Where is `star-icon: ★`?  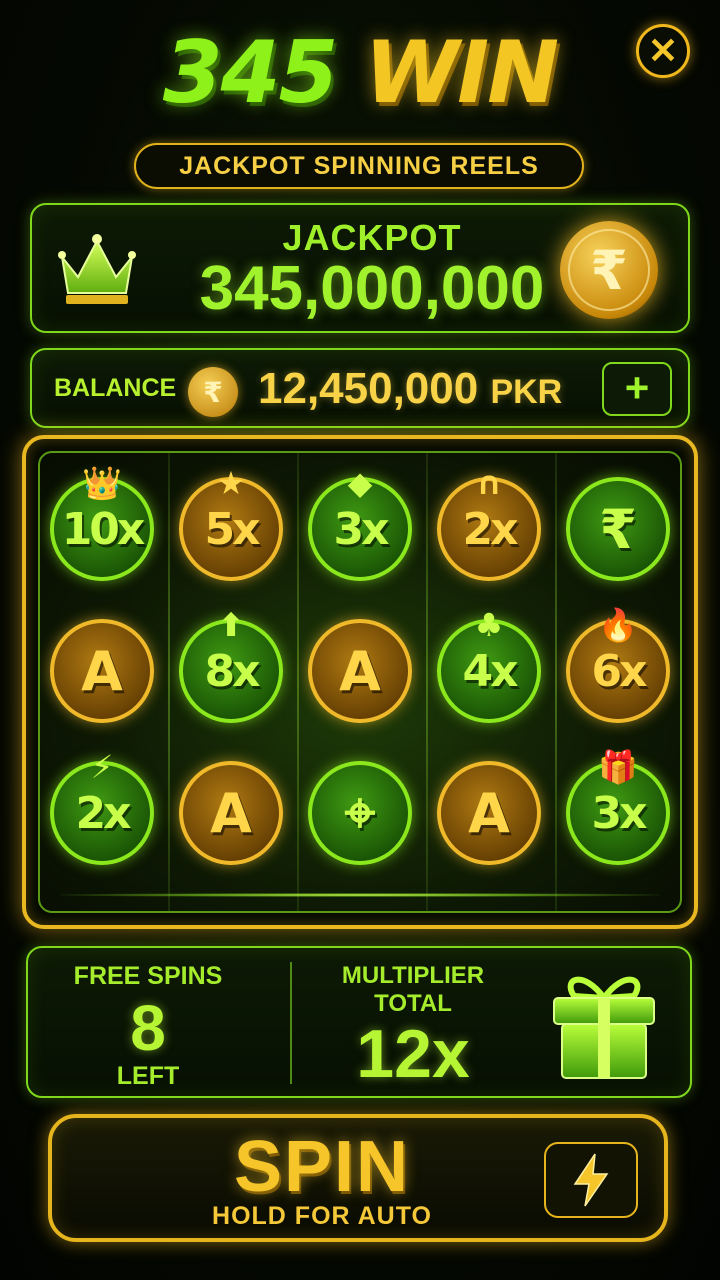 star-icon: ★ is located at coordinates (231, 483).